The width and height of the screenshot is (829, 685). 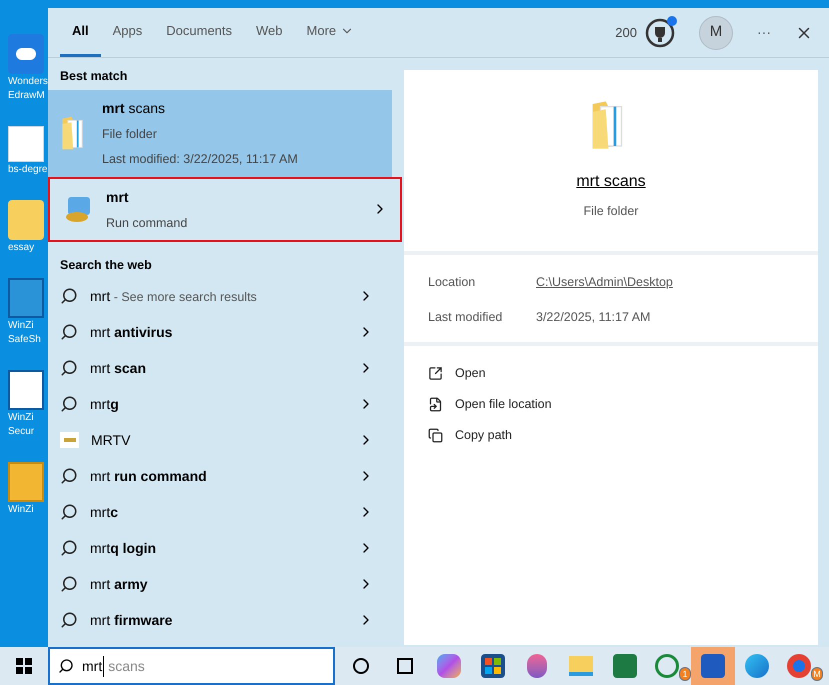 What do you see at coordinates (611, 435) in the screenshot?
I see `action-button: Copy path` at bounding box center [611, 435].